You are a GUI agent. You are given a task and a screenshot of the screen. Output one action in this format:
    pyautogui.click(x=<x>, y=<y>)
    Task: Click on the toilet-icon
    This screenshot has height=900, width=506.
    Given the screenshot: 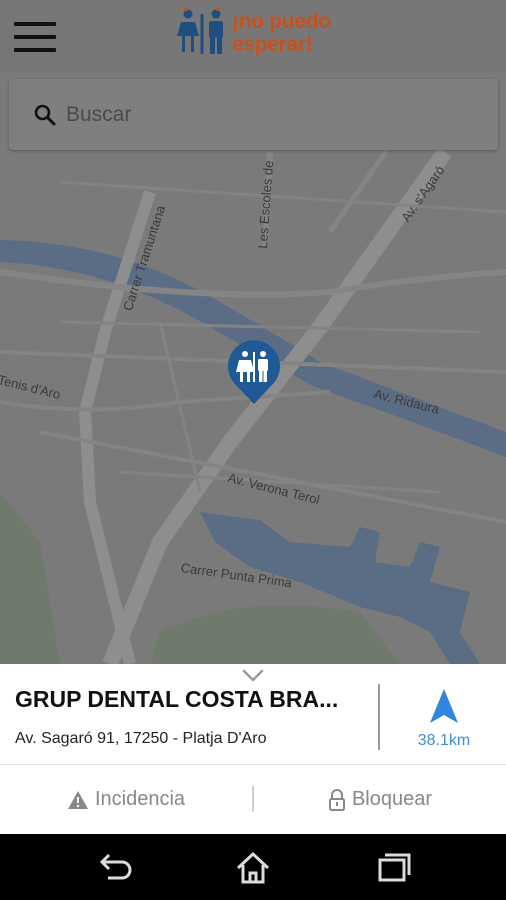 What is the action you would take?
    pyautogui.click(x=254, y=372)
    